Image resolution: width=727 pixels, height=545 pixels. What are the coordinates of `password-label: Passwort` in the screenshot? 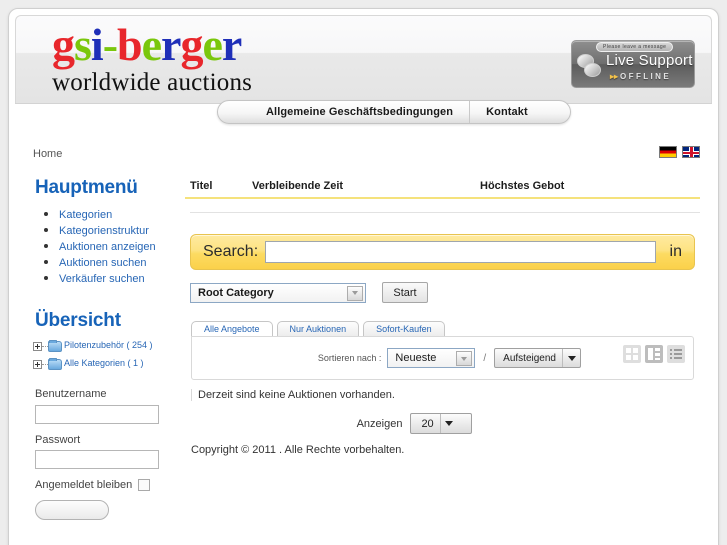 It's located at (58, 439).